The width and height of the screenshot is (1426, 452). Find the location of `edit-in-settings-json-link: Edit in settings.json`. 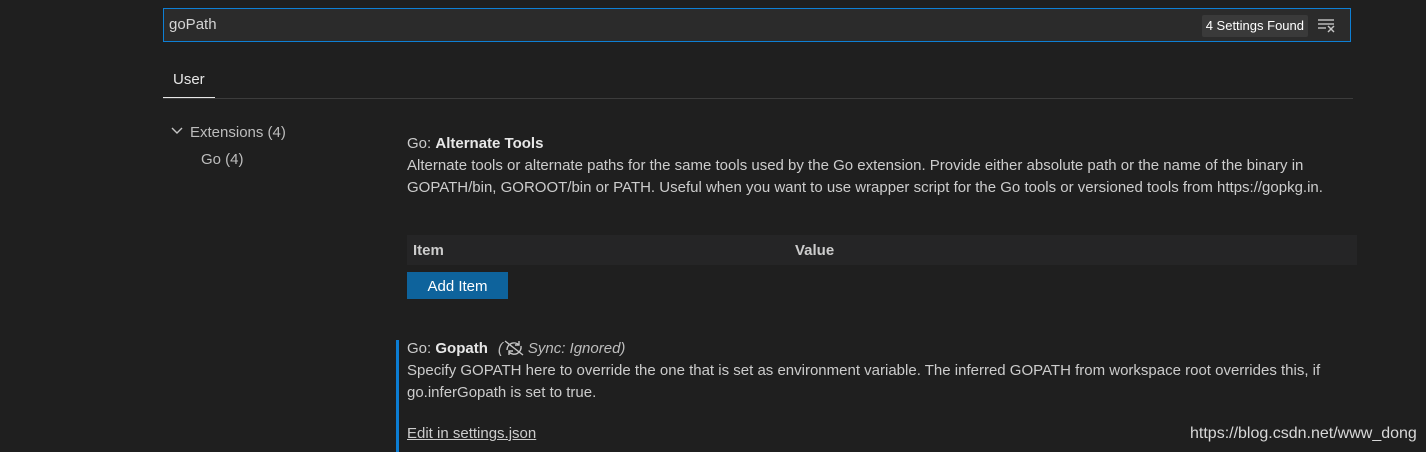

edit-in-settings-json-link: Edit in settings.json is located at coordinates (471, 434).